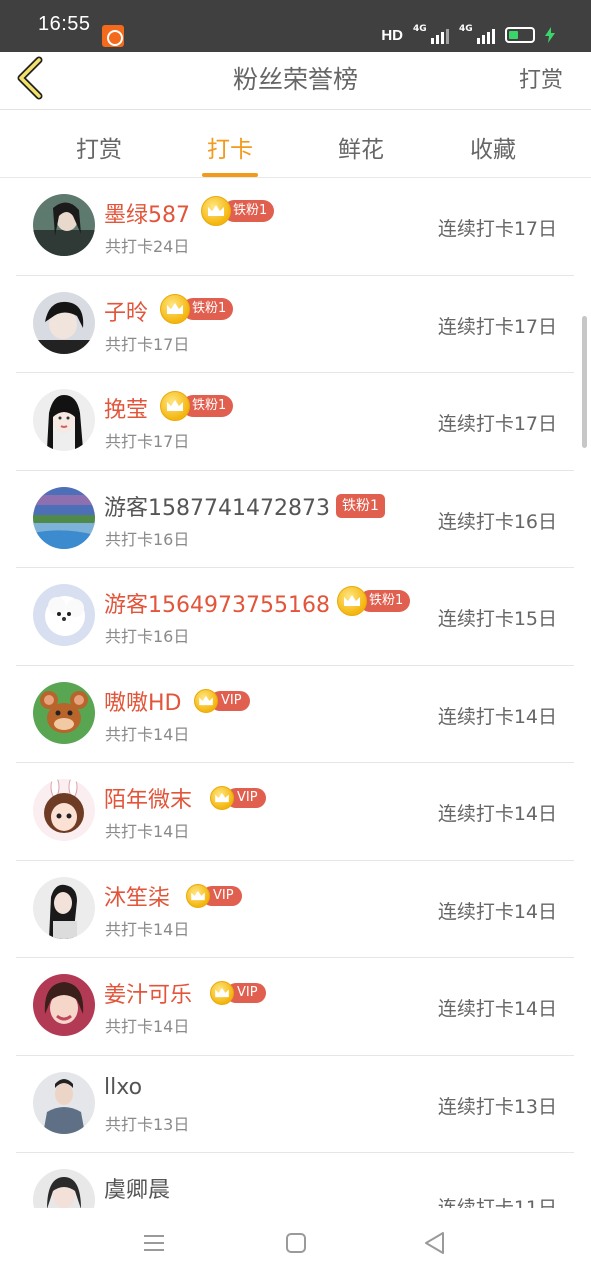  Describe the element at coordinates (497, 1202) in the screenshot. I see `streak-text: 连续打卡11日` at that location.